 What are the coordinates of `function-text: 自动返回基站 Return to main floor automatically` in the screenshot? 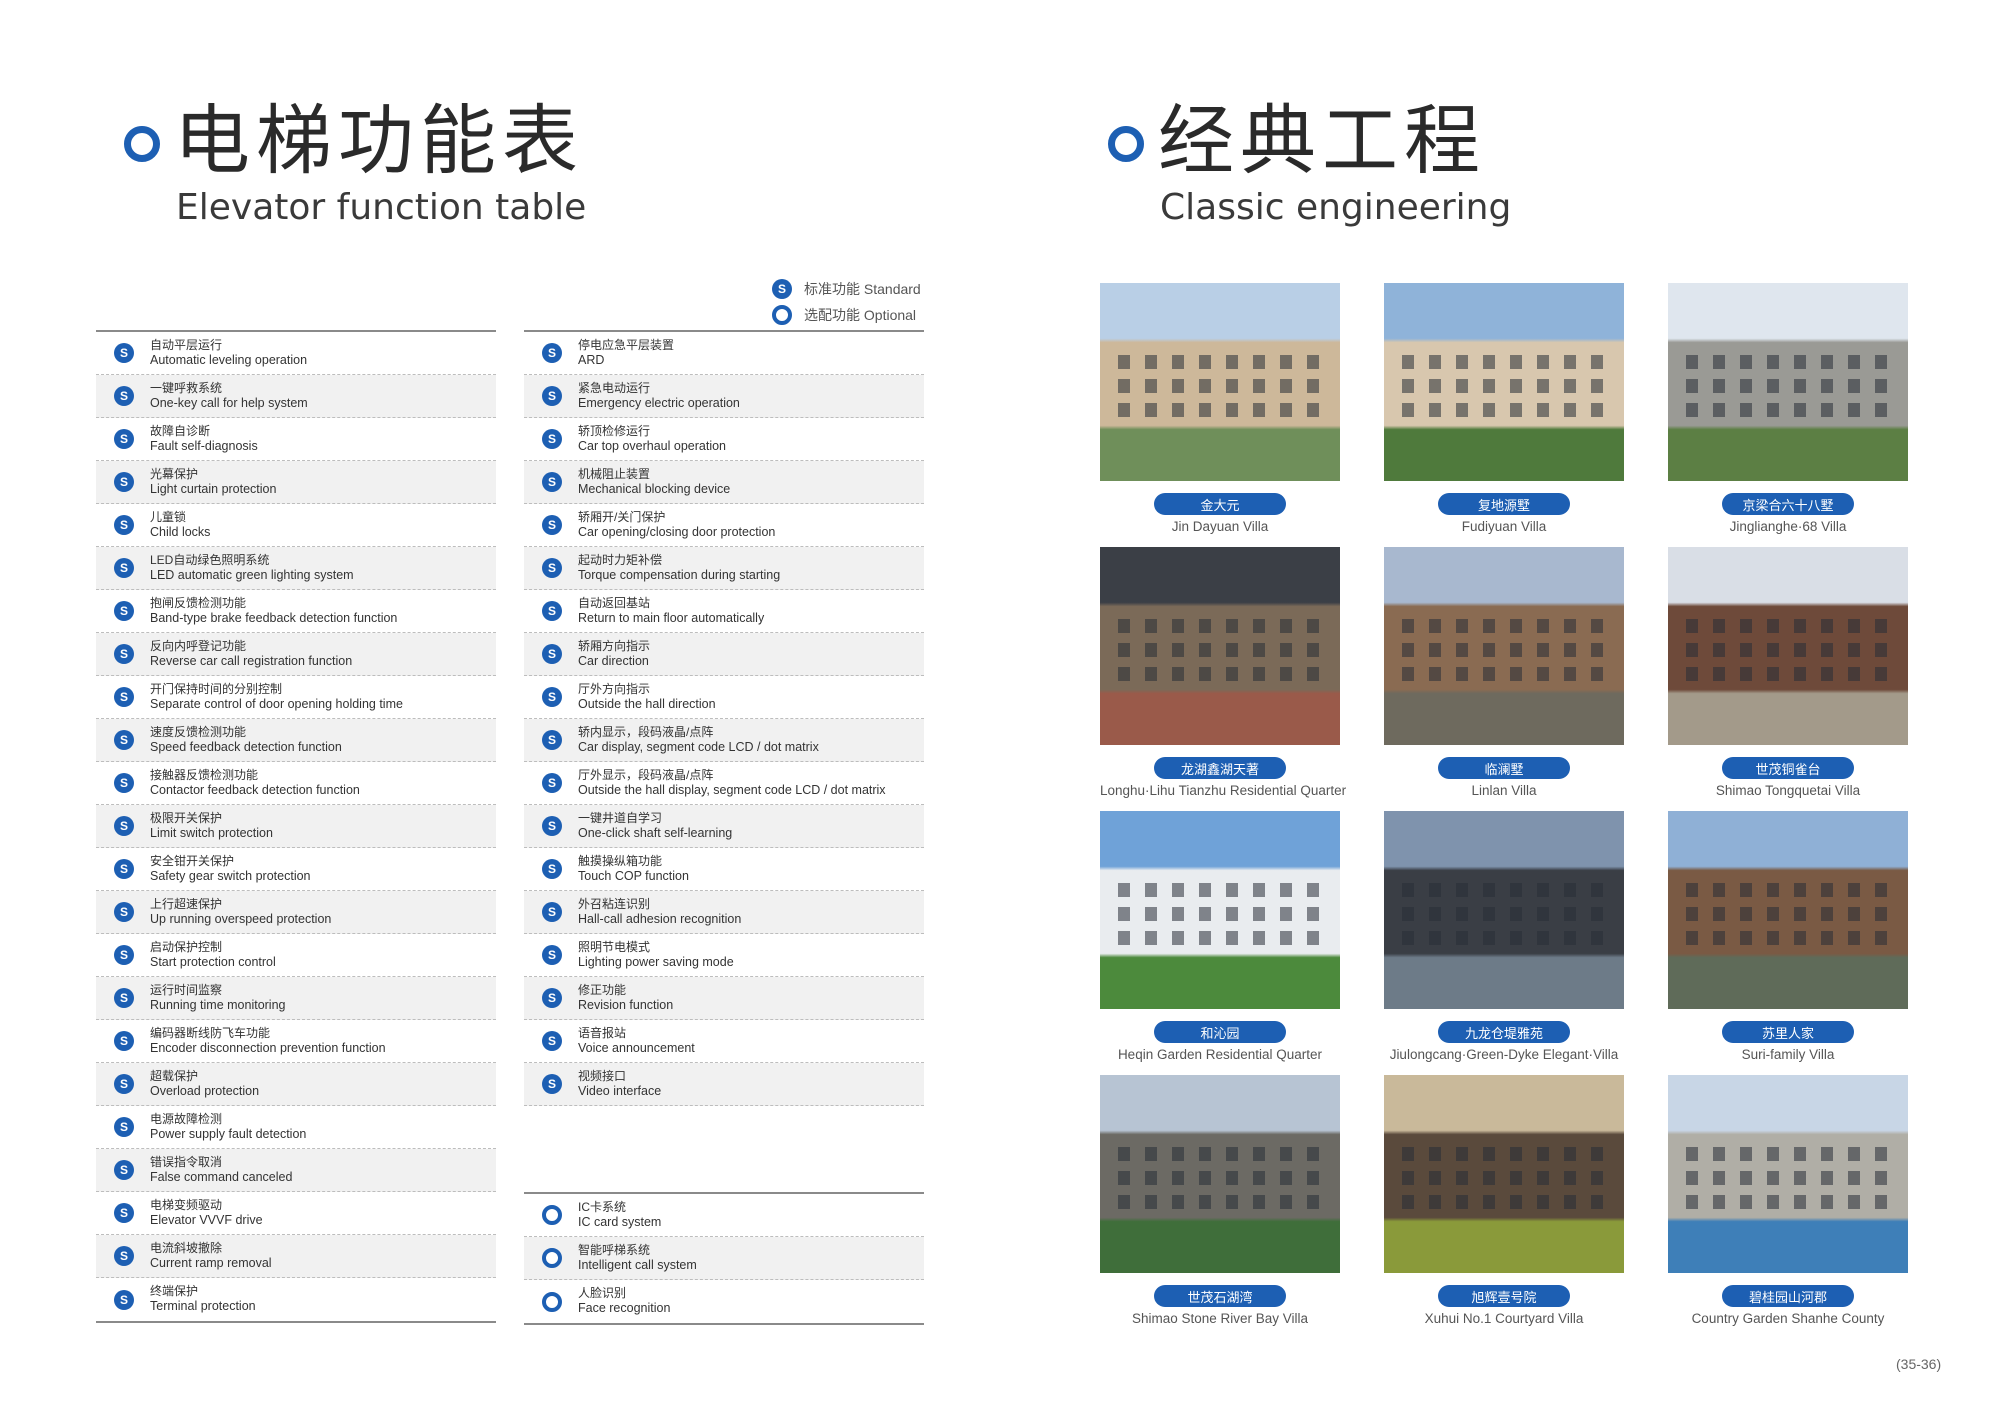 It's located at (671, 610).